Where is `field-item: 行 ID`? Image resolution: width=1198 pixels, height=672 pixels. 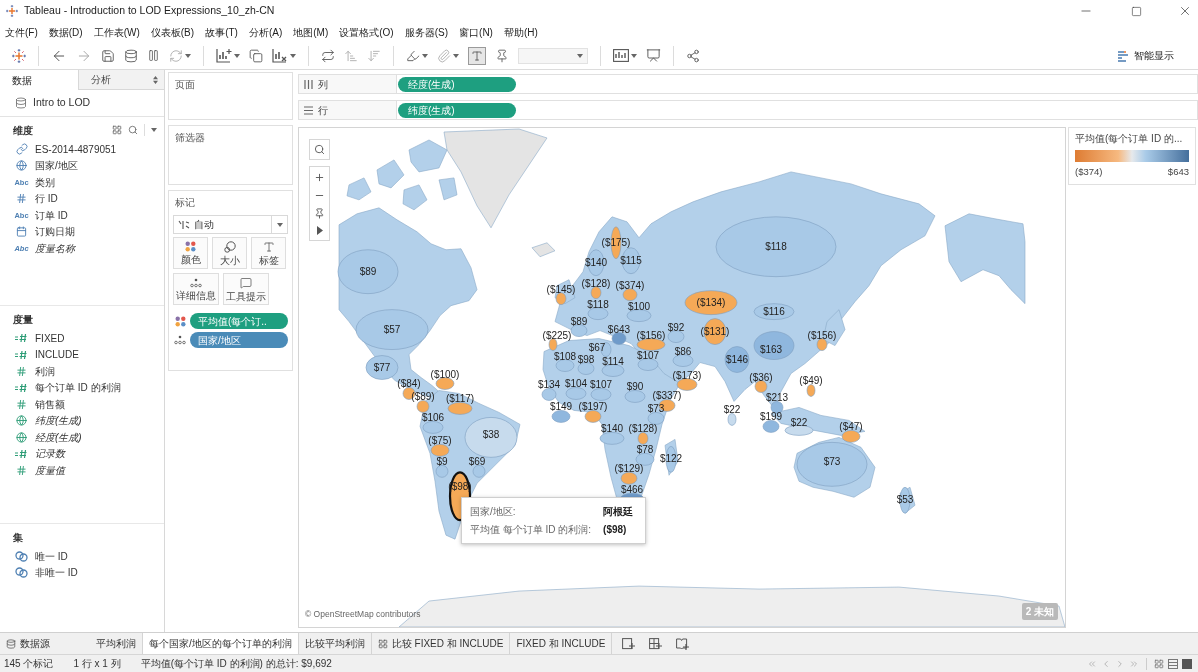
field-item: 行 ID is located at coordinates (82, 198).